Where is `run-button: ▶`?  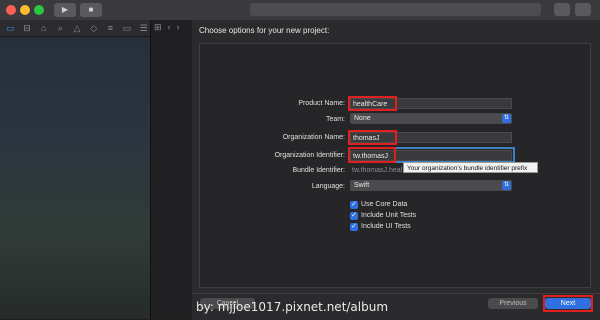 run-button: ▶ is located at coordinates (65, 10).